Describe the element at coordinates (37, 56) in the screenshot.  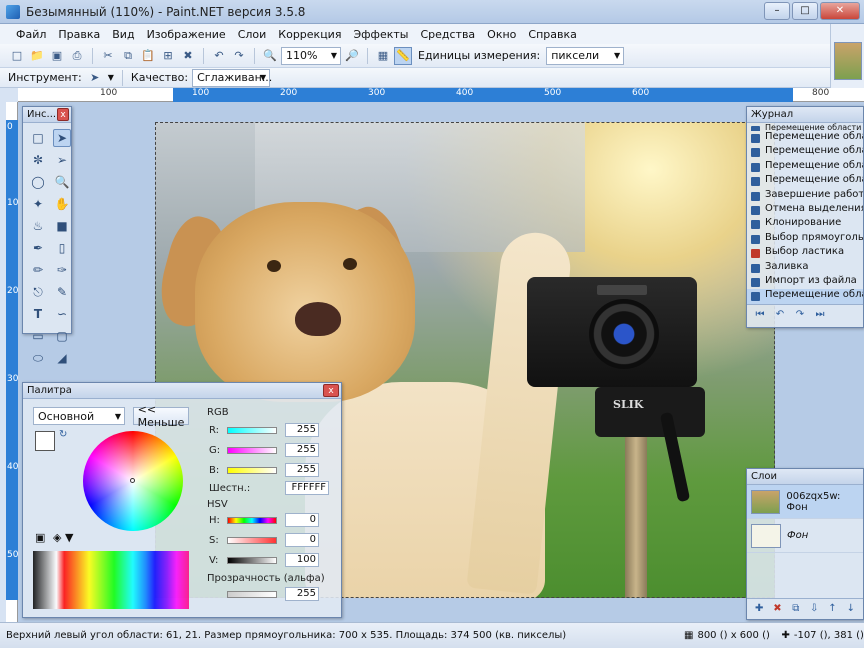
I see `open-folder-icon: 📁` at that location.